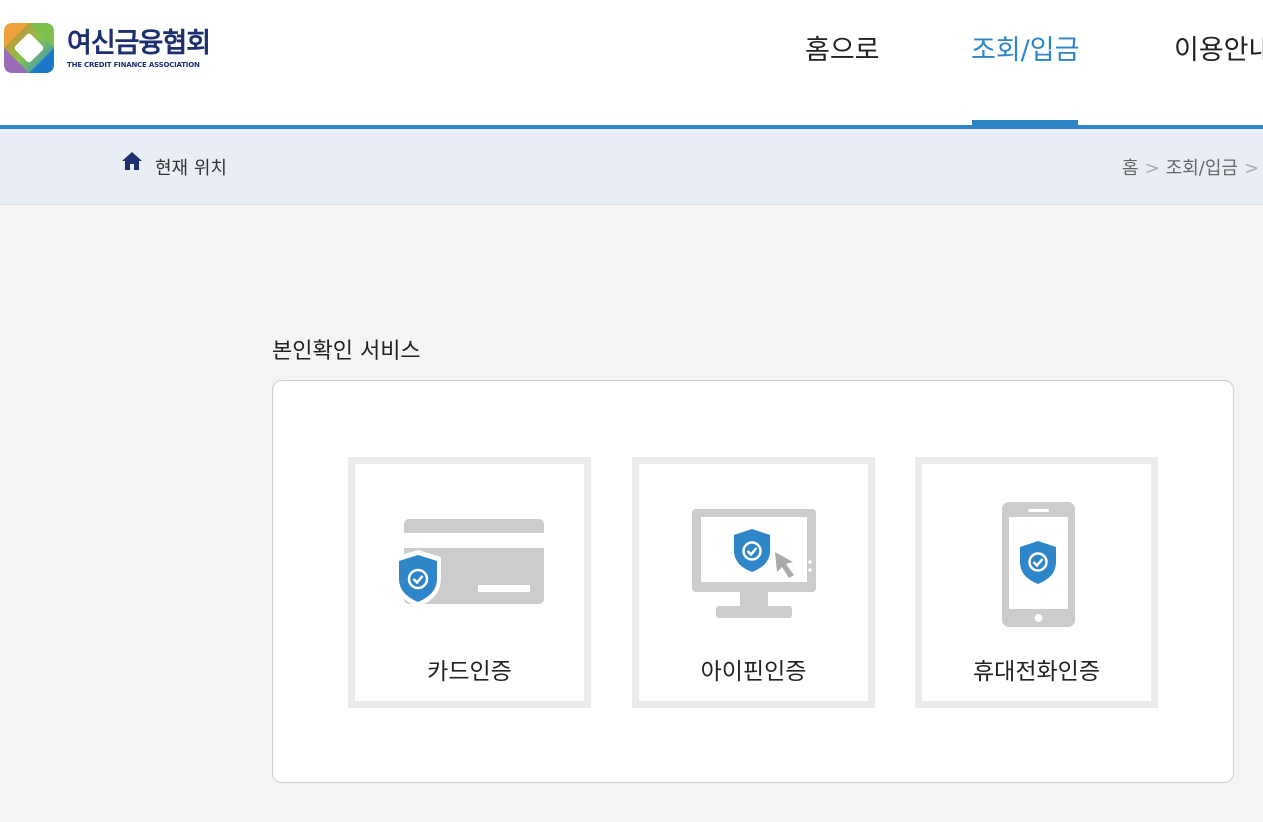  Describe the element at coordinates (1218, 47) in the screenshot. I see `nav-usage-guide: 이용안내` at that location.